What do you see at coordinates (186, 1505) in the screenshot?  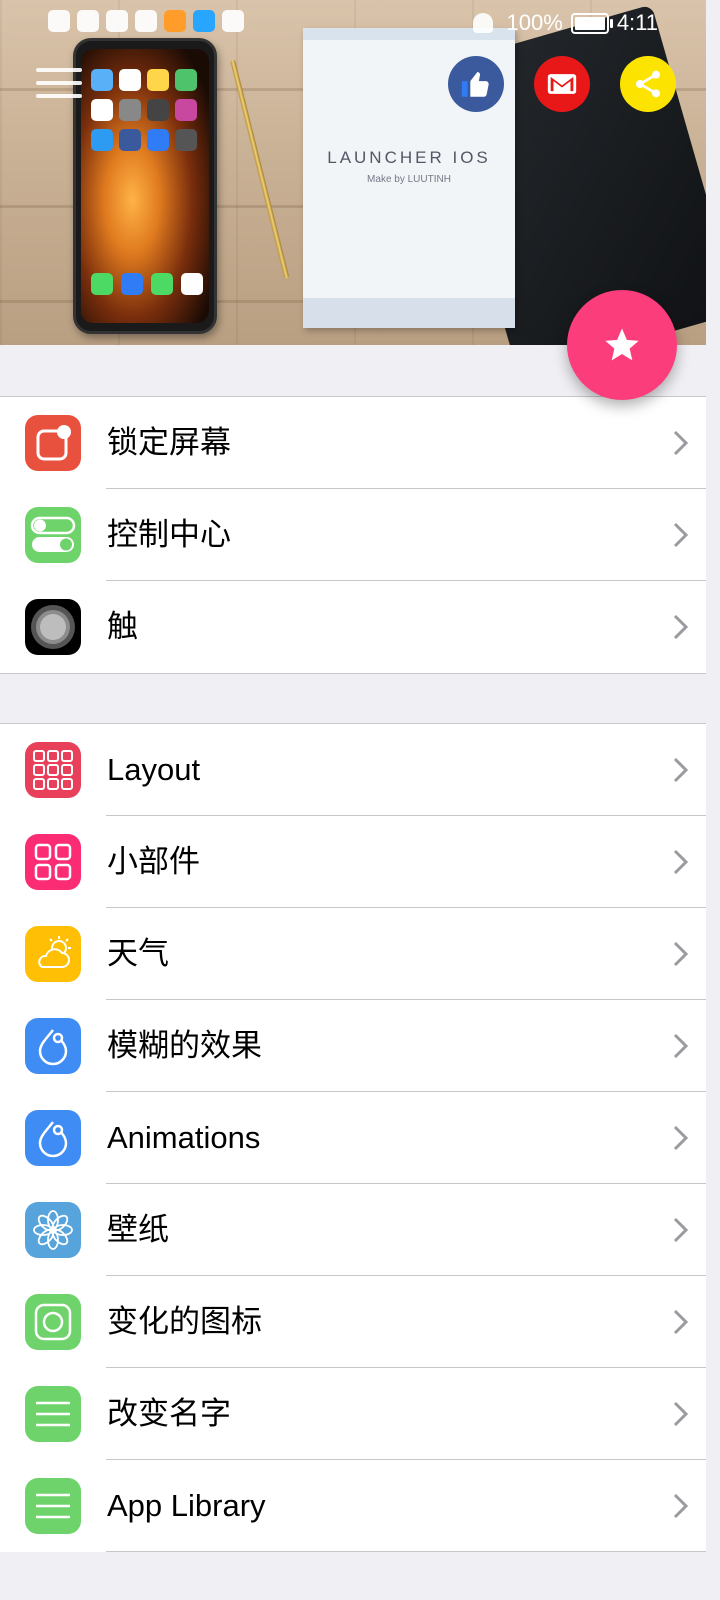 I see `list-item-label: App Library` at bounding box center [186, 1505].